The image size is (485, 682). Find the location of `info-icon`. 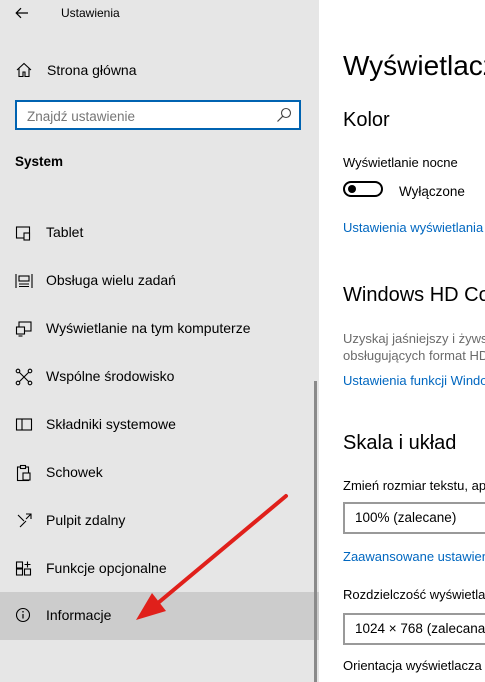

info-icon is located at coordinates (23, 615).